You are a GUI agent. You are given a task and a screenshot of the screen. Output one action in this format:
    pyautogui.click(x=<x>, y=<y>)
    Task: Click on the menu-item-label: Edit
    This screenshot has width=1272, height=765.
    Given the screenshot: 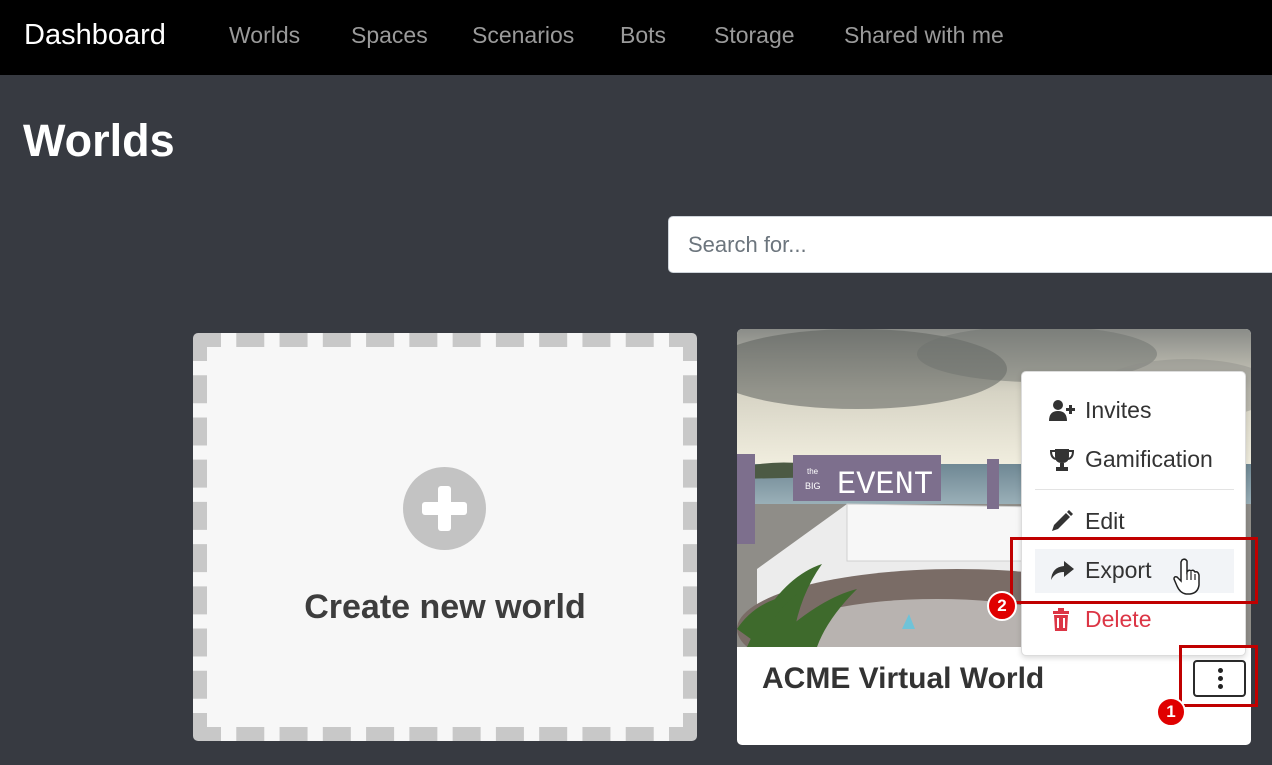 What is the action you would take?
    pyautogui.click(x=1105, y=521)
    